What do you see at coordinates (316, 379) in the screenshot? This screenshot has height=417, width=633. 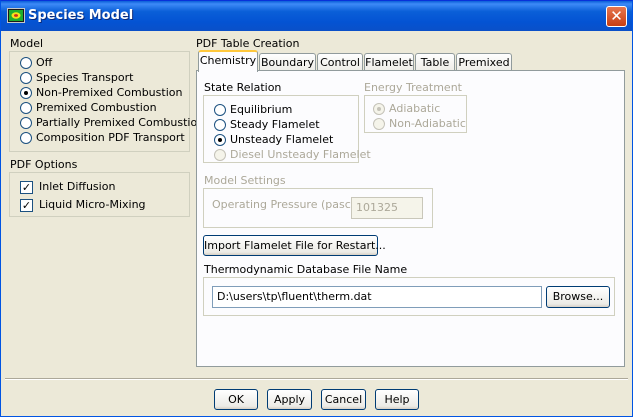 I see `footer-separator` at bounding box center [316, 379].